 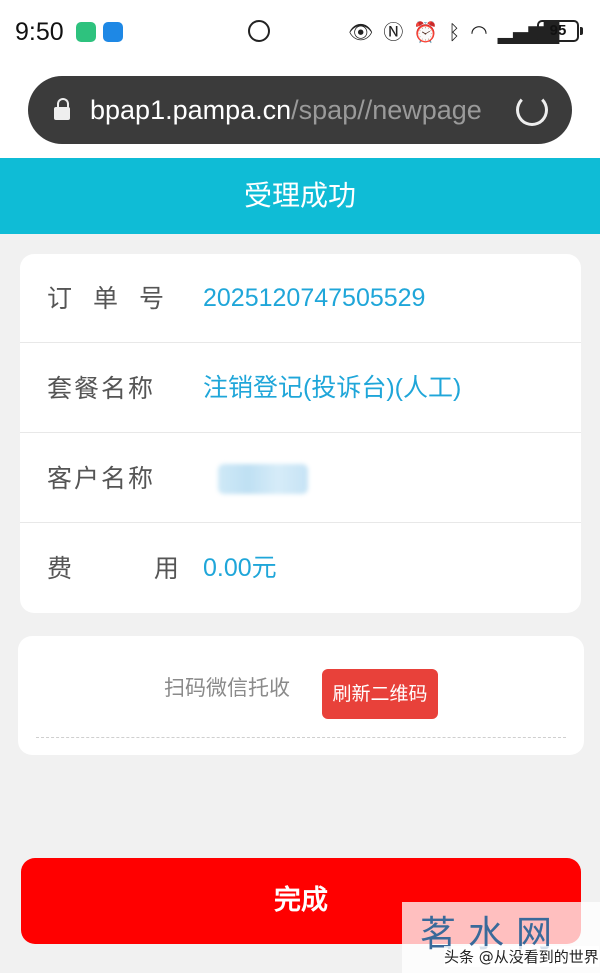 I want to click on alarm-icon: ⏰, so click(x=426, y=32).